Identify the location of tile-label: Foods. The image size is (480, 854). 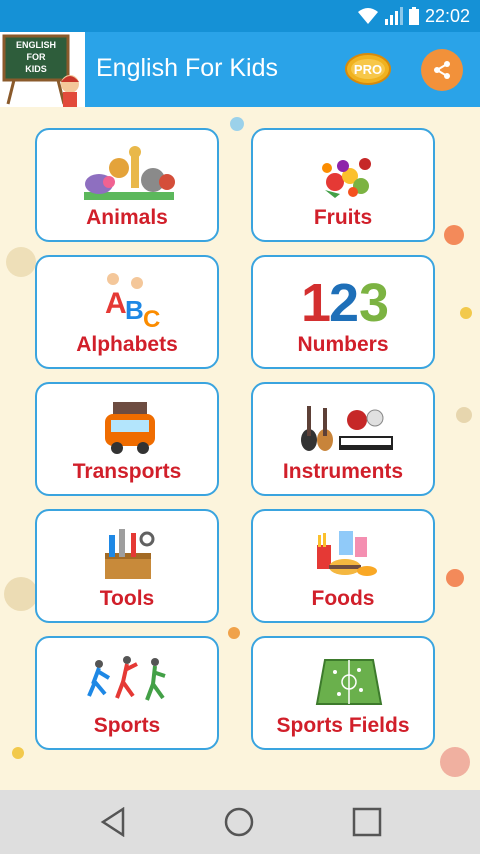
(343, 598).